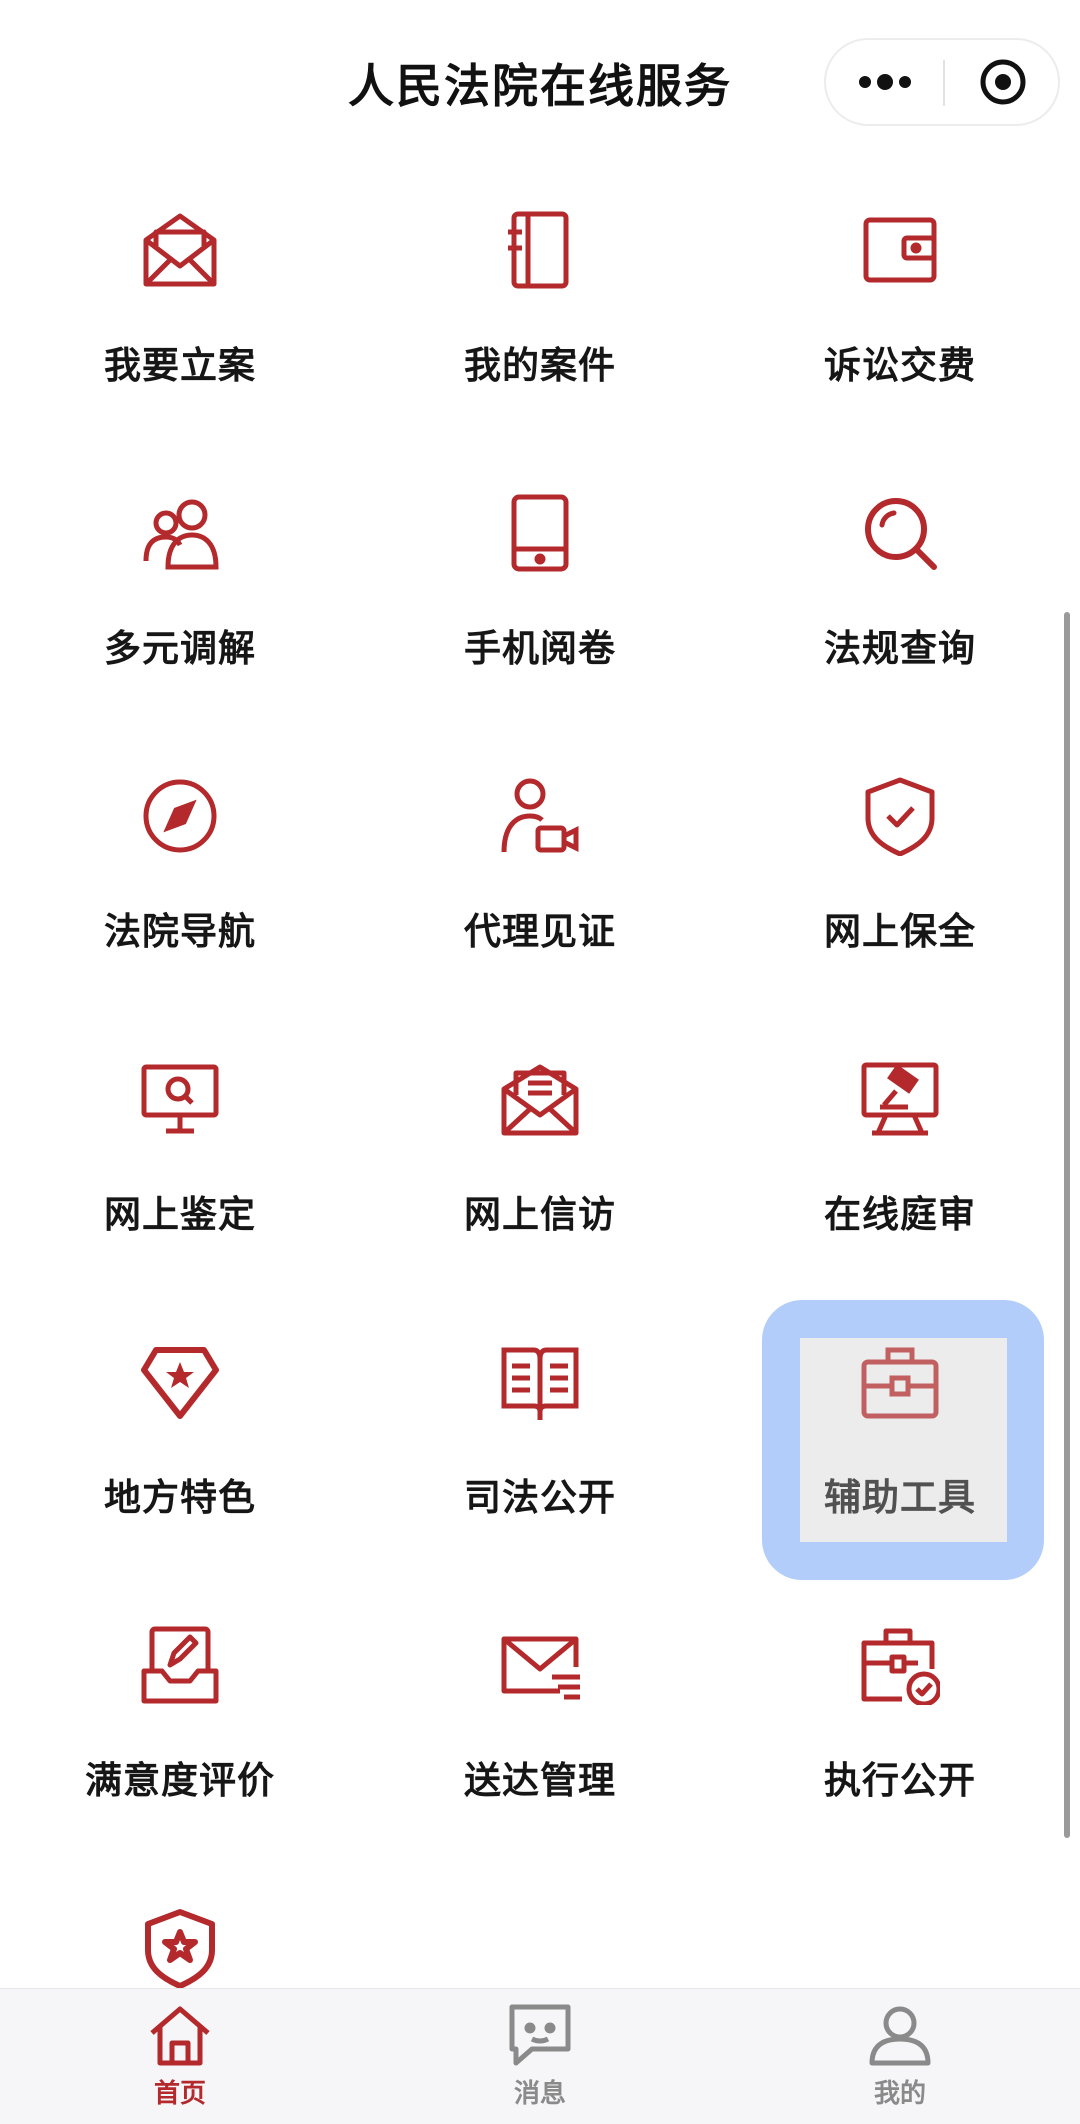 The width and height of the screenshot is (1080, 2124). What do you see at coordinates (900, 1666) in the screenshot?
I see `briefcase-check-icon` at bounding box center [900, 1666].